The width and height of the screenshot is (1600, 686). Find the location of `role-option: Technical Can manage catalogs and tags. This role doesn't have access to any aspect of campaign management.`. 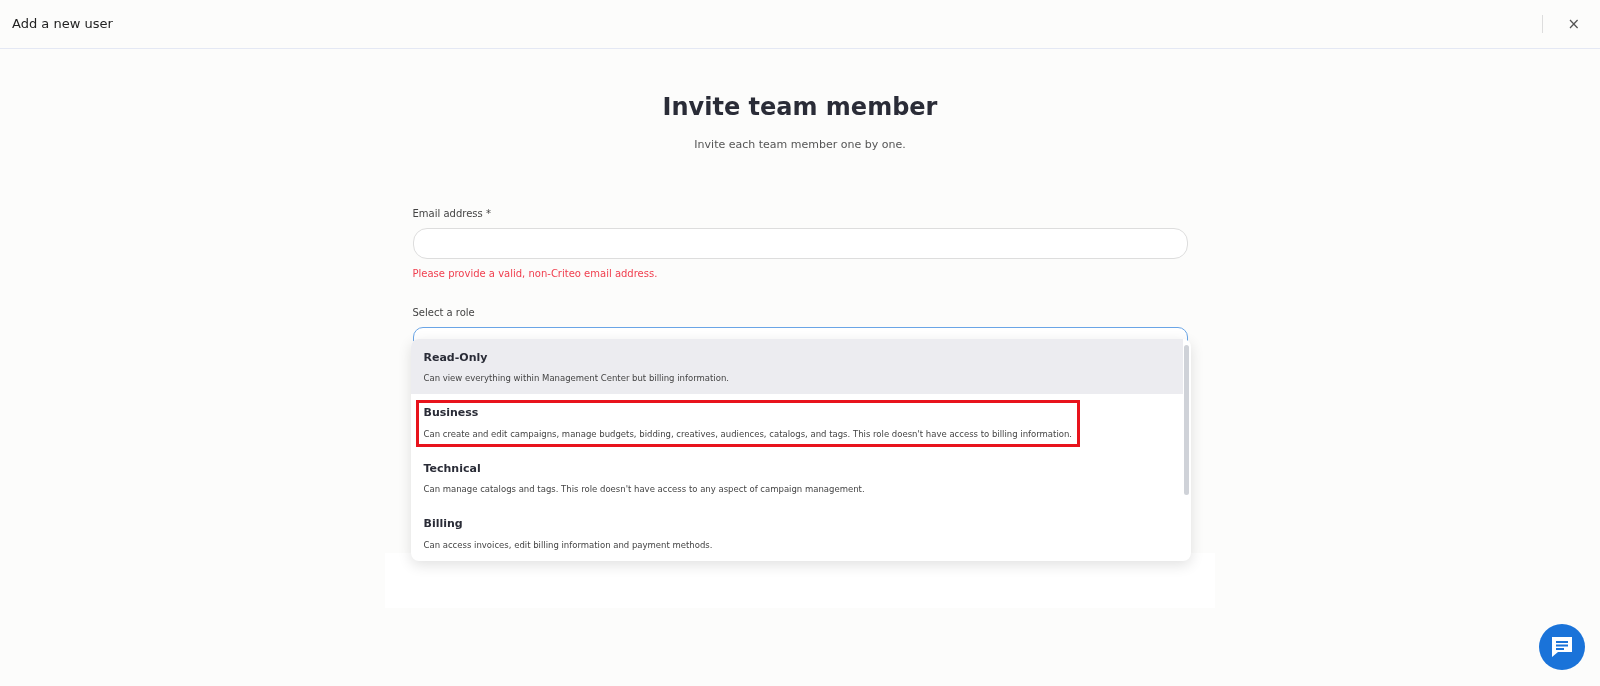

role-option: Technical Can manage catalogs and tags. This role doesn't have access to any aspect of campaign management. is located at coordinates (796, 477).